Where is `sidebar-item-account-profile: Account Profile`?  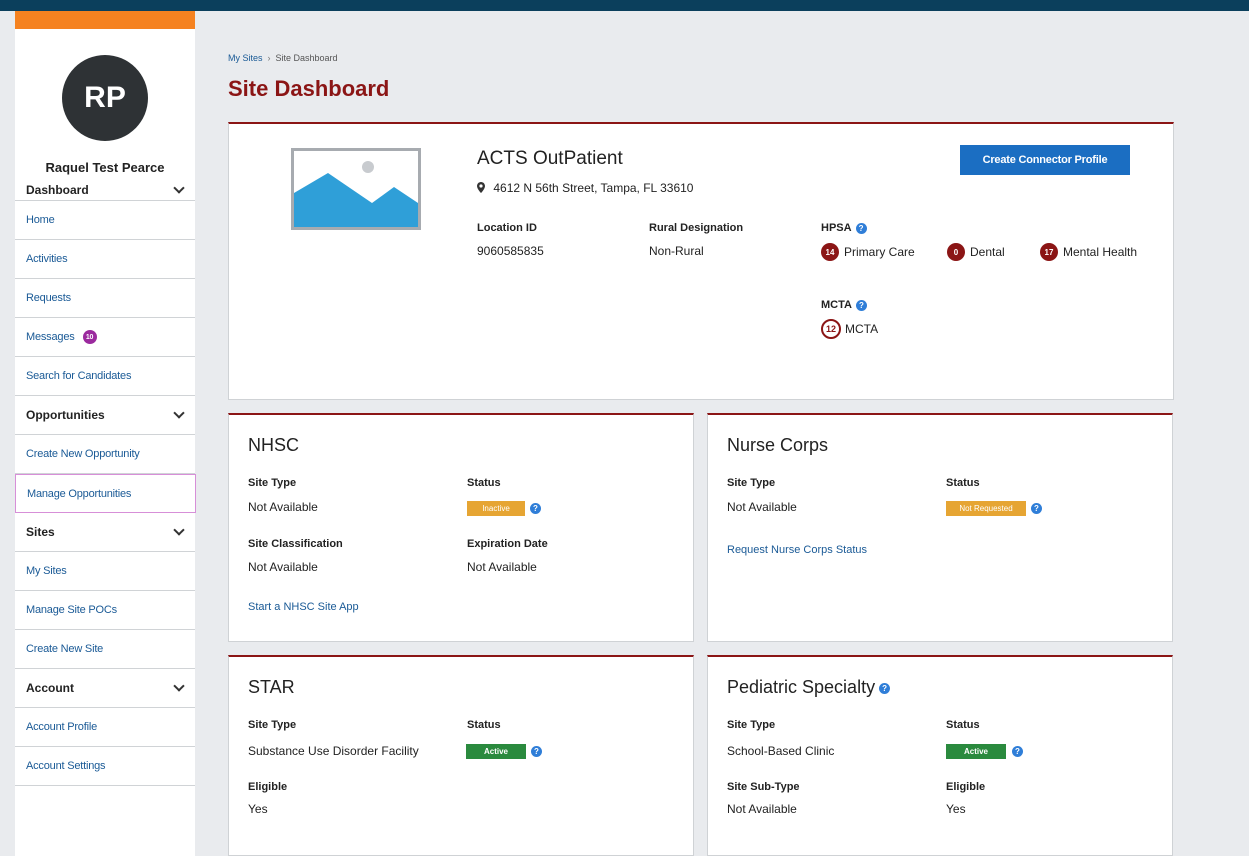
sidebar-item-account-profile: Account Profile is located at coordinates (105, 727).